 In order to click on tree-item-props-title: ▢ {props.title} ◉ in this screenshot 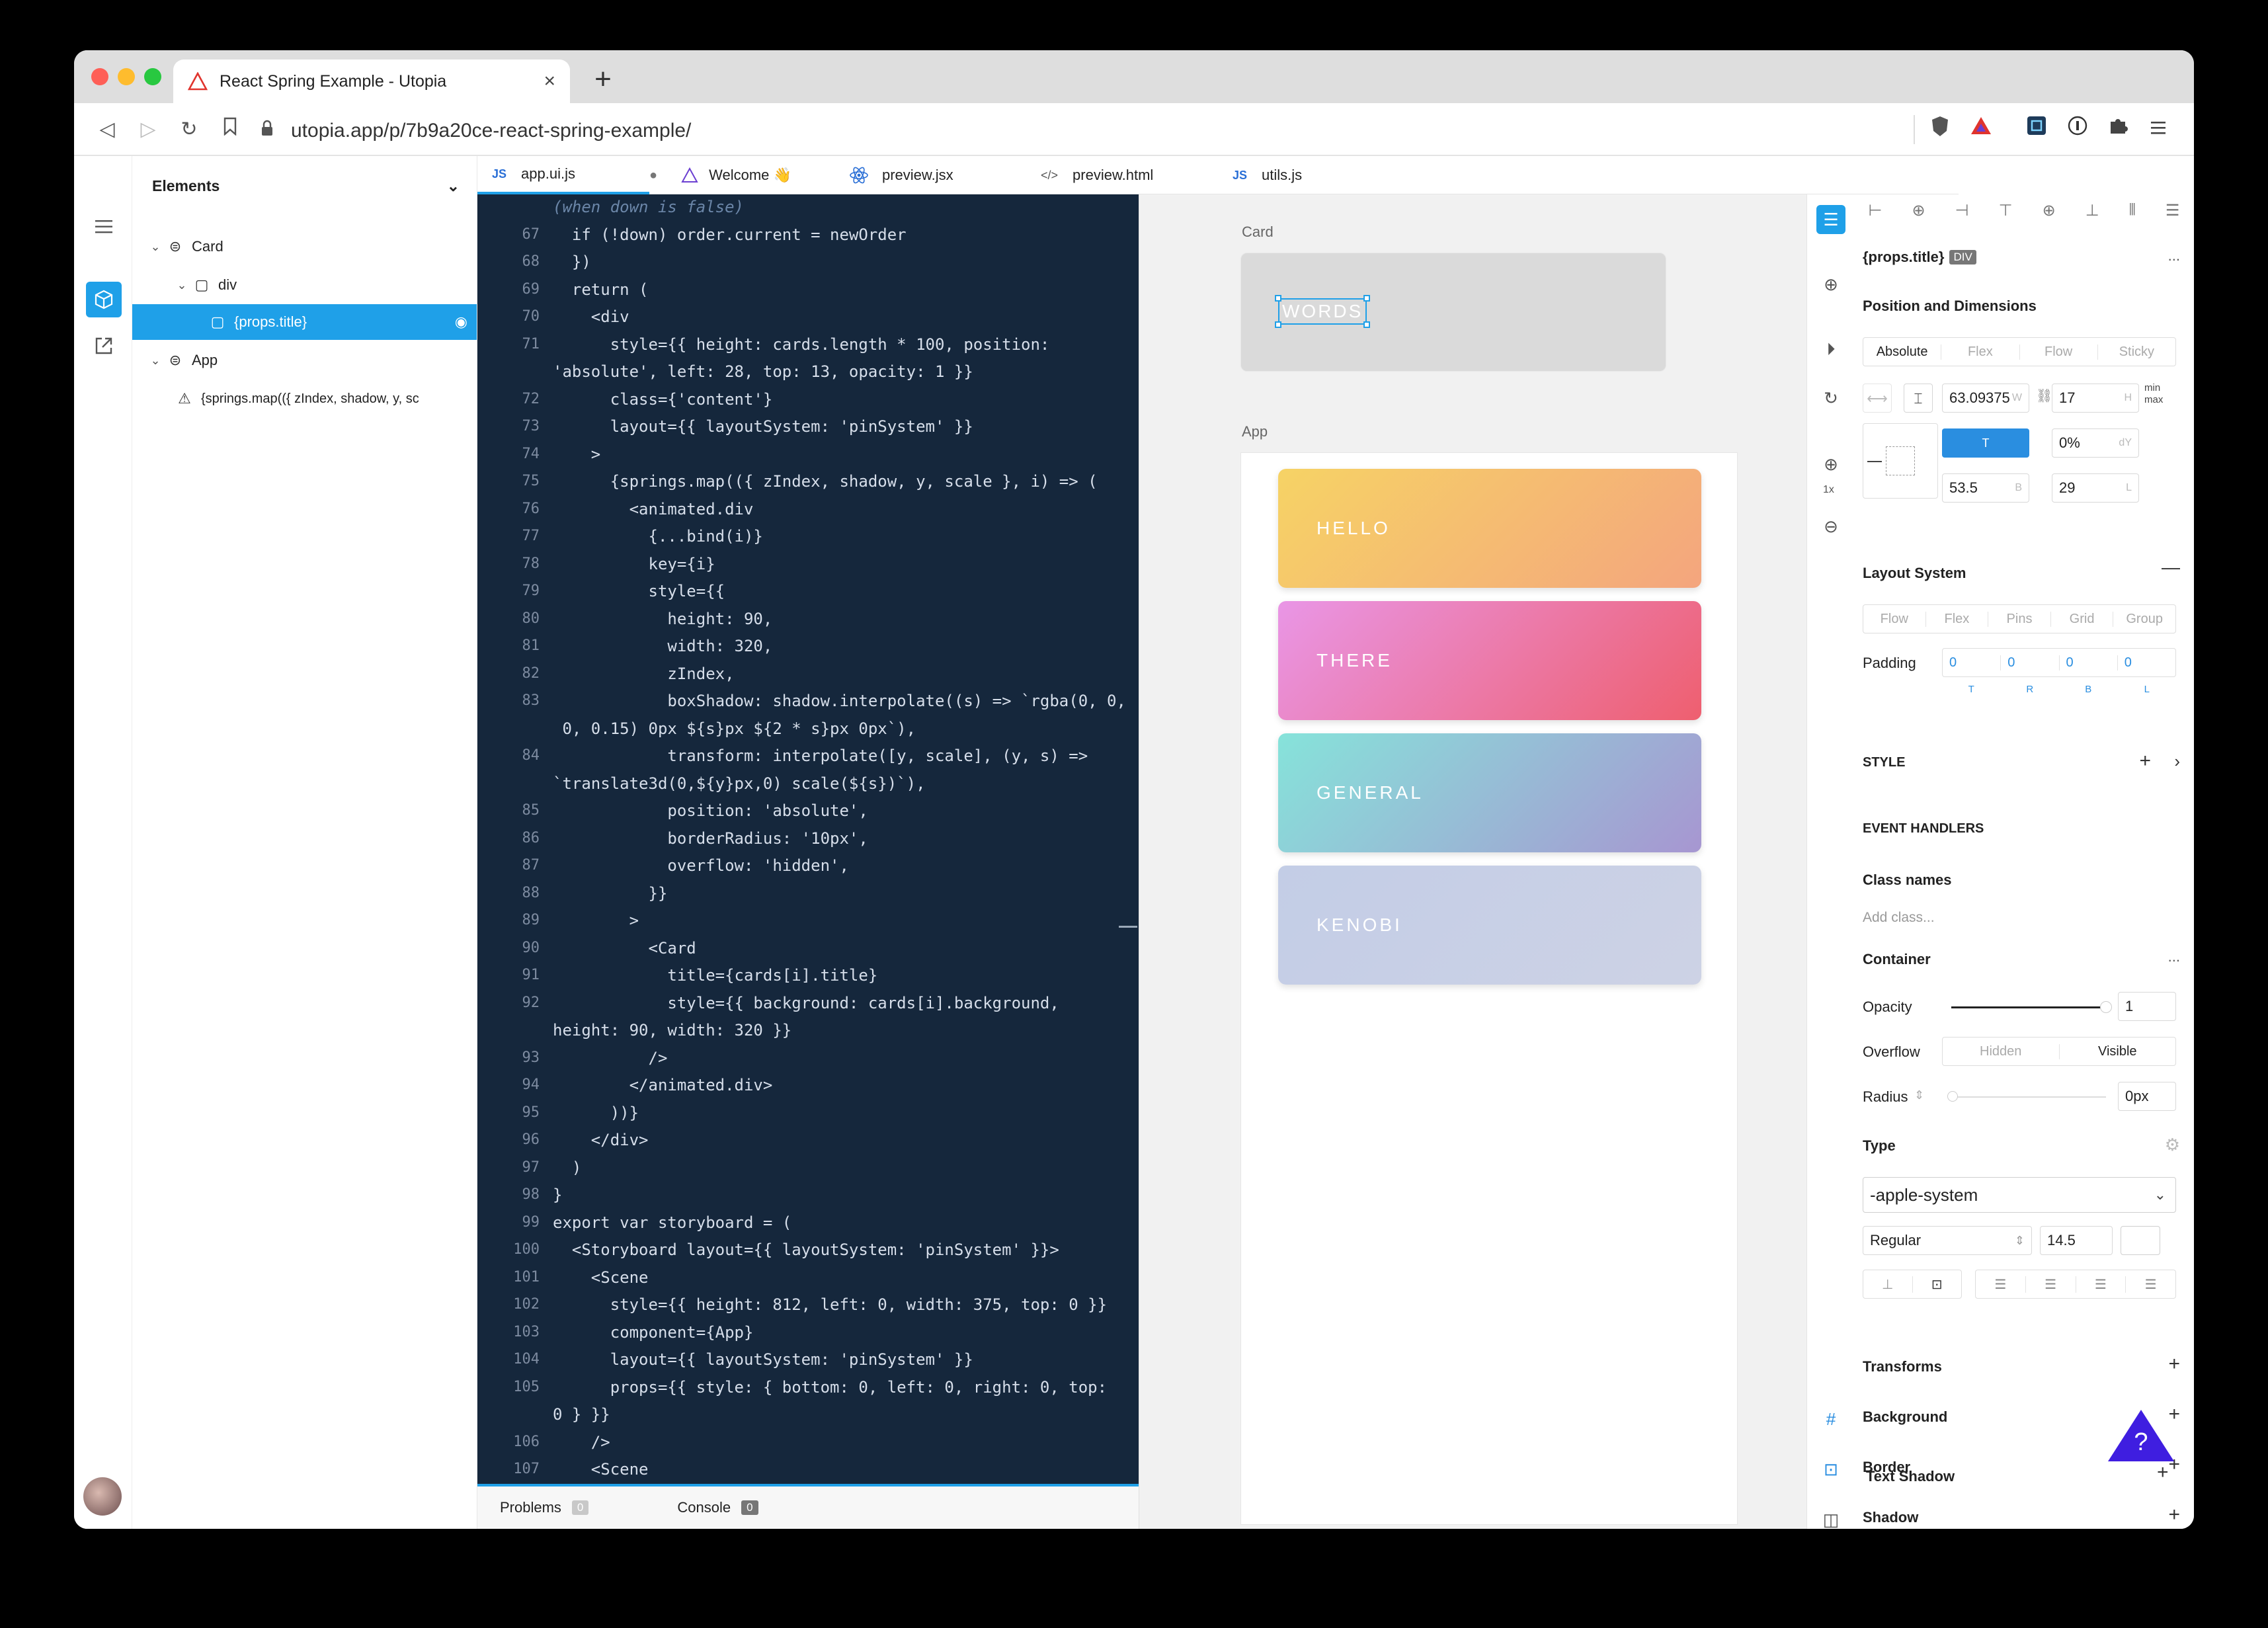, I will do `click(305, 322)`.